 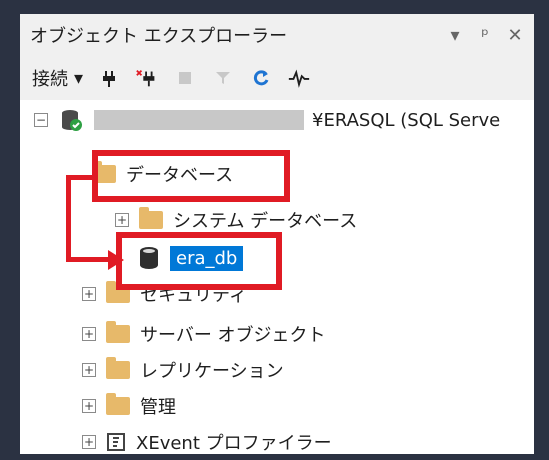 I want to click on disconnect-plug-svg, so click(x=145, y=78).